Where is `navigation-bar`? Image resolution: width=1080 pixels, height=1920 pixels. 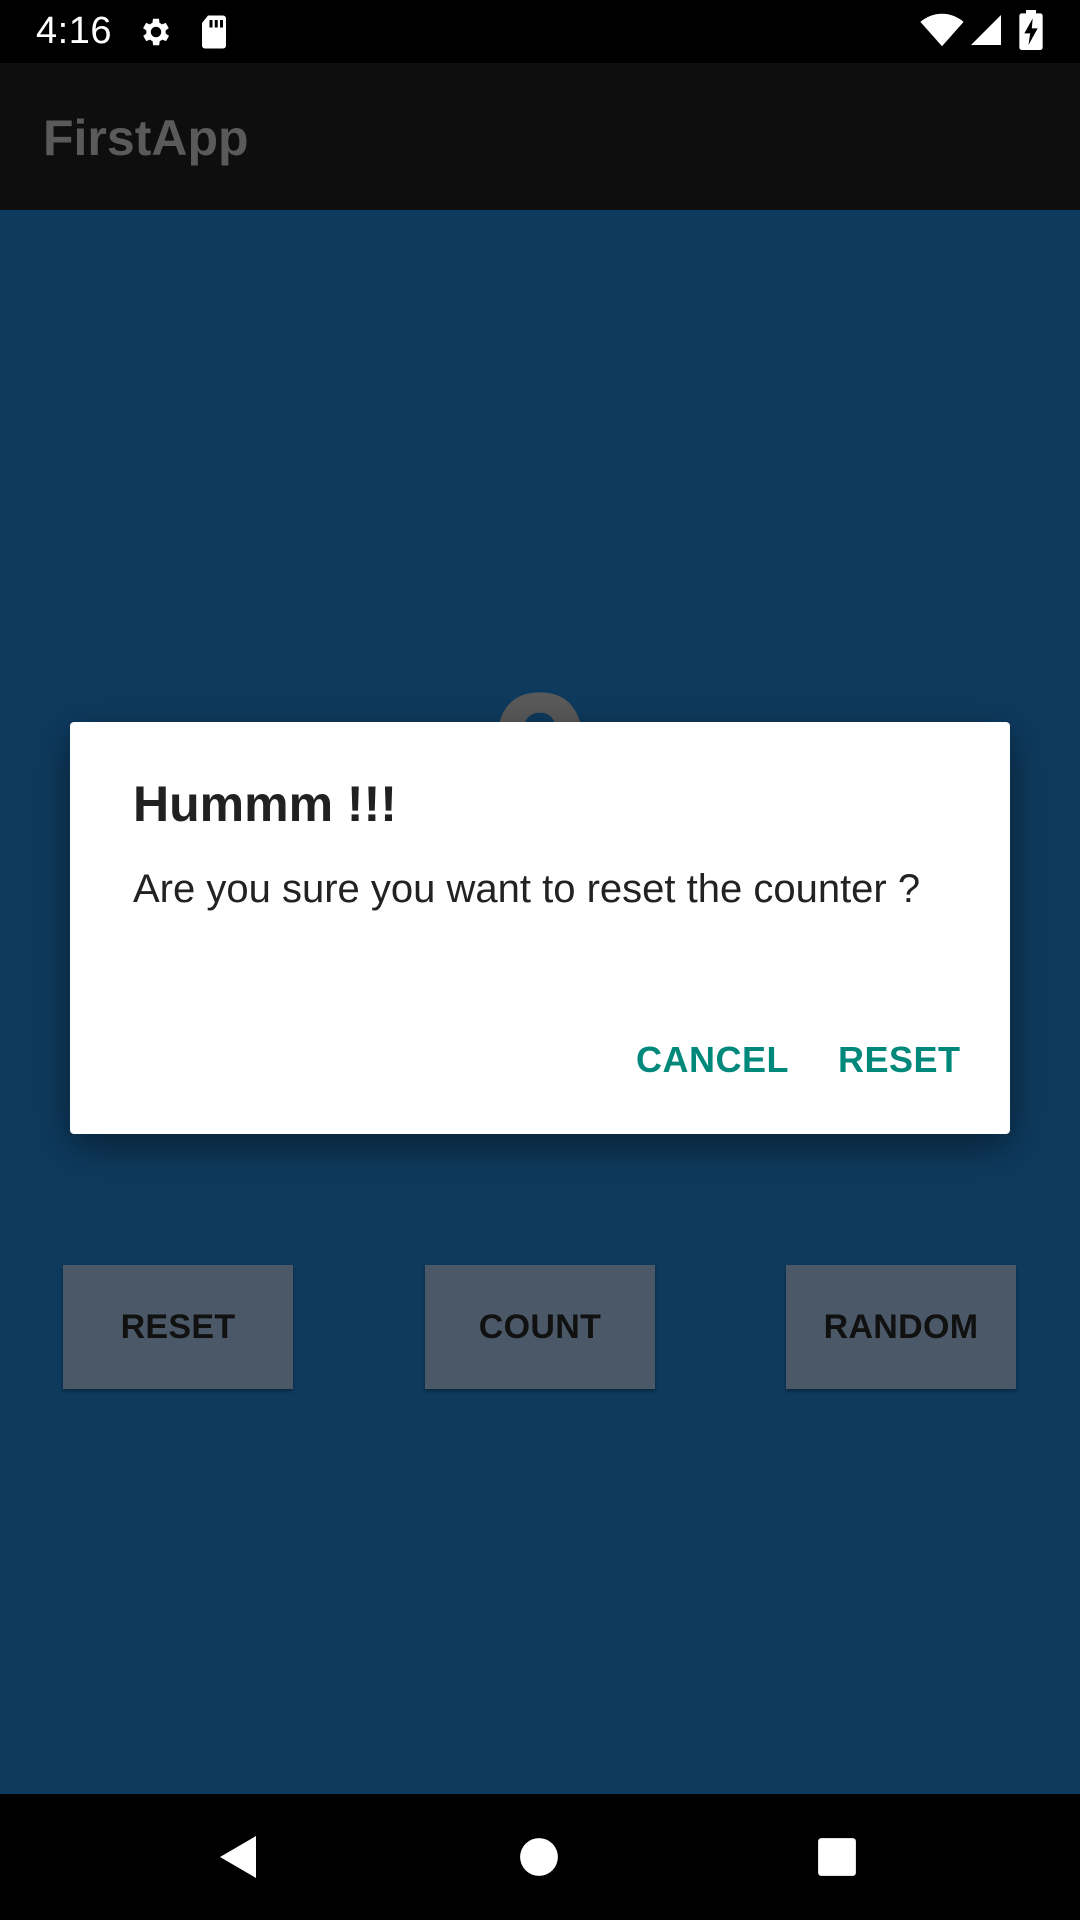
navigation-bar is located at coordinates (540, 1857).